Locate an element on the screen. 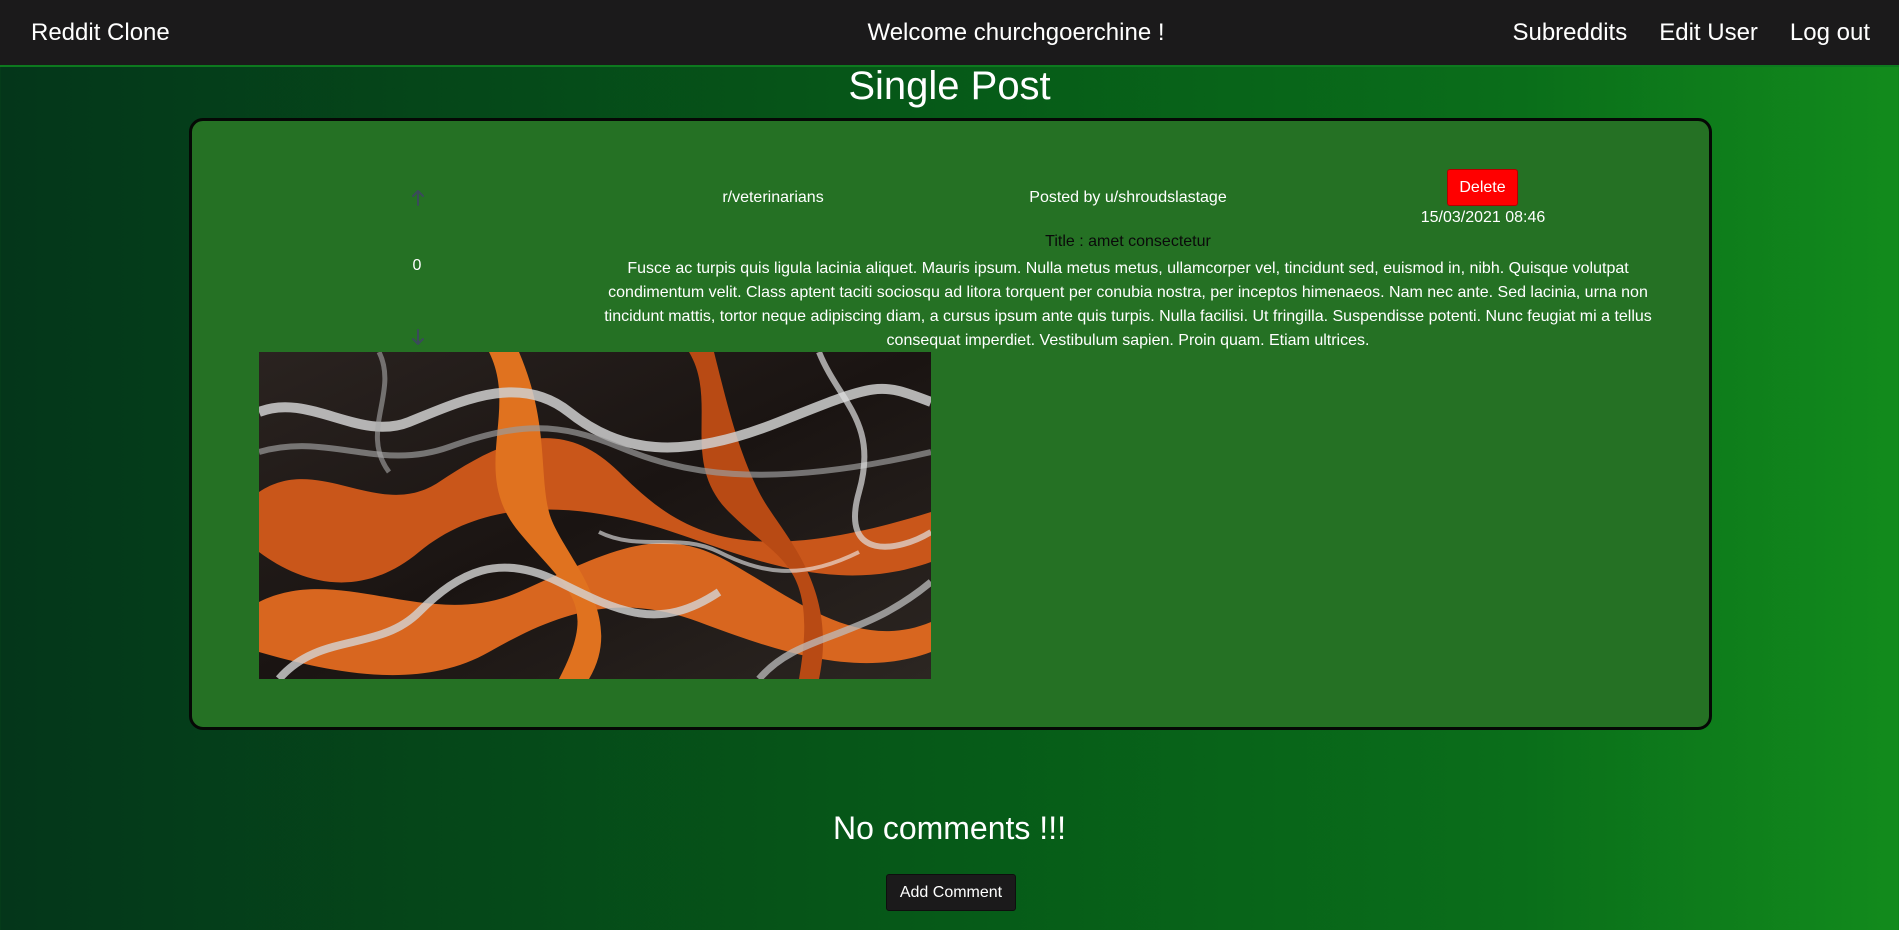 Image resolution: width=1899 pixels, height=930 pixels. vote-count: 0 is located at coordinates (417, 265).